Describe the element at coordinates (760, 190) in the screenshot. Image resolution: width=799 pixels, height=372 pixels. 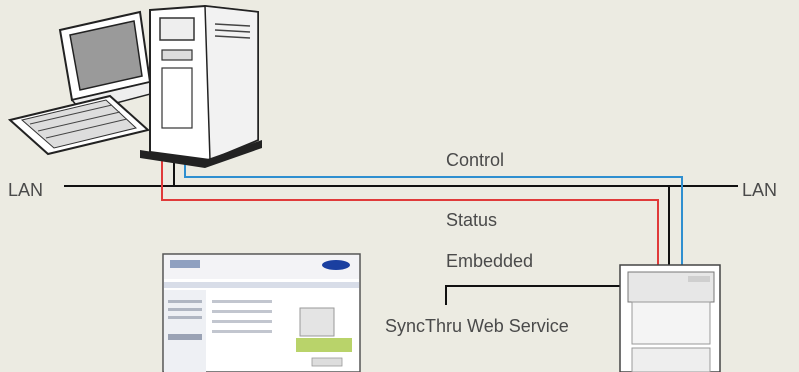
I see `lan-right-label: LAN` at that location.